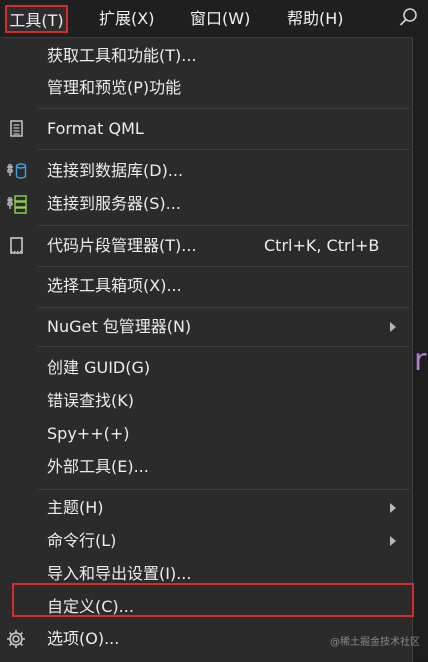 The image size is (428, 662). I want to click on menu-item-nuget: NuGet 包管理器(N), so click(206, 327).